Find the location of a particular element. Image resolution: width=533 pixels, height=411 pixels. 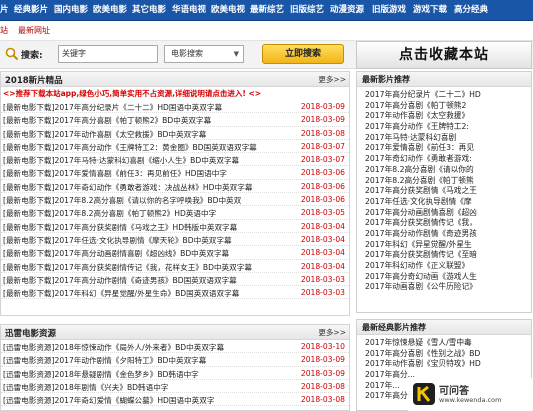

list-item: [迅雷电影资源]2018年剧情《兴夫》BD韩语中字 2018-03-08 is located at coordinates (175, 387).